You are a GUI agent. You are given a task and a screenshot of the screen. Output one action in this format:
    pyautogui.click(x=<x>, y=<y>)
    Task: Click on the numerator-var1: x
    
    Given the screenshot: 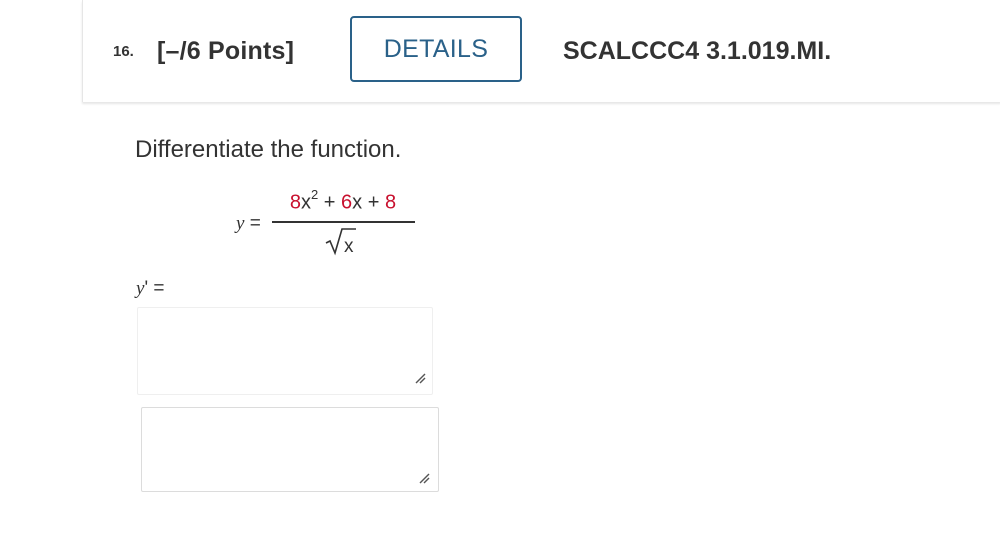 What is the action you would take?
    pyautogui.click(x=306, y=202)
    